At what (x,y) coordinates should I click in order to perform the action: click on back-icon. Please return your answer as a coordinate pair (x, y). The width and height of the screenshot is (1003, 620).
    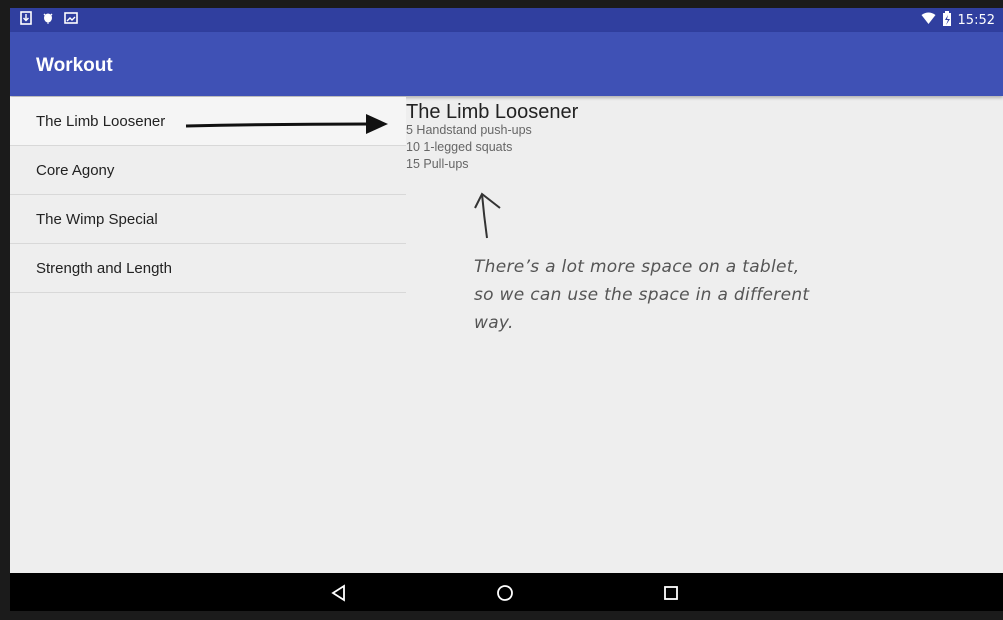
    Looking at the image, I should click on (339, 593).